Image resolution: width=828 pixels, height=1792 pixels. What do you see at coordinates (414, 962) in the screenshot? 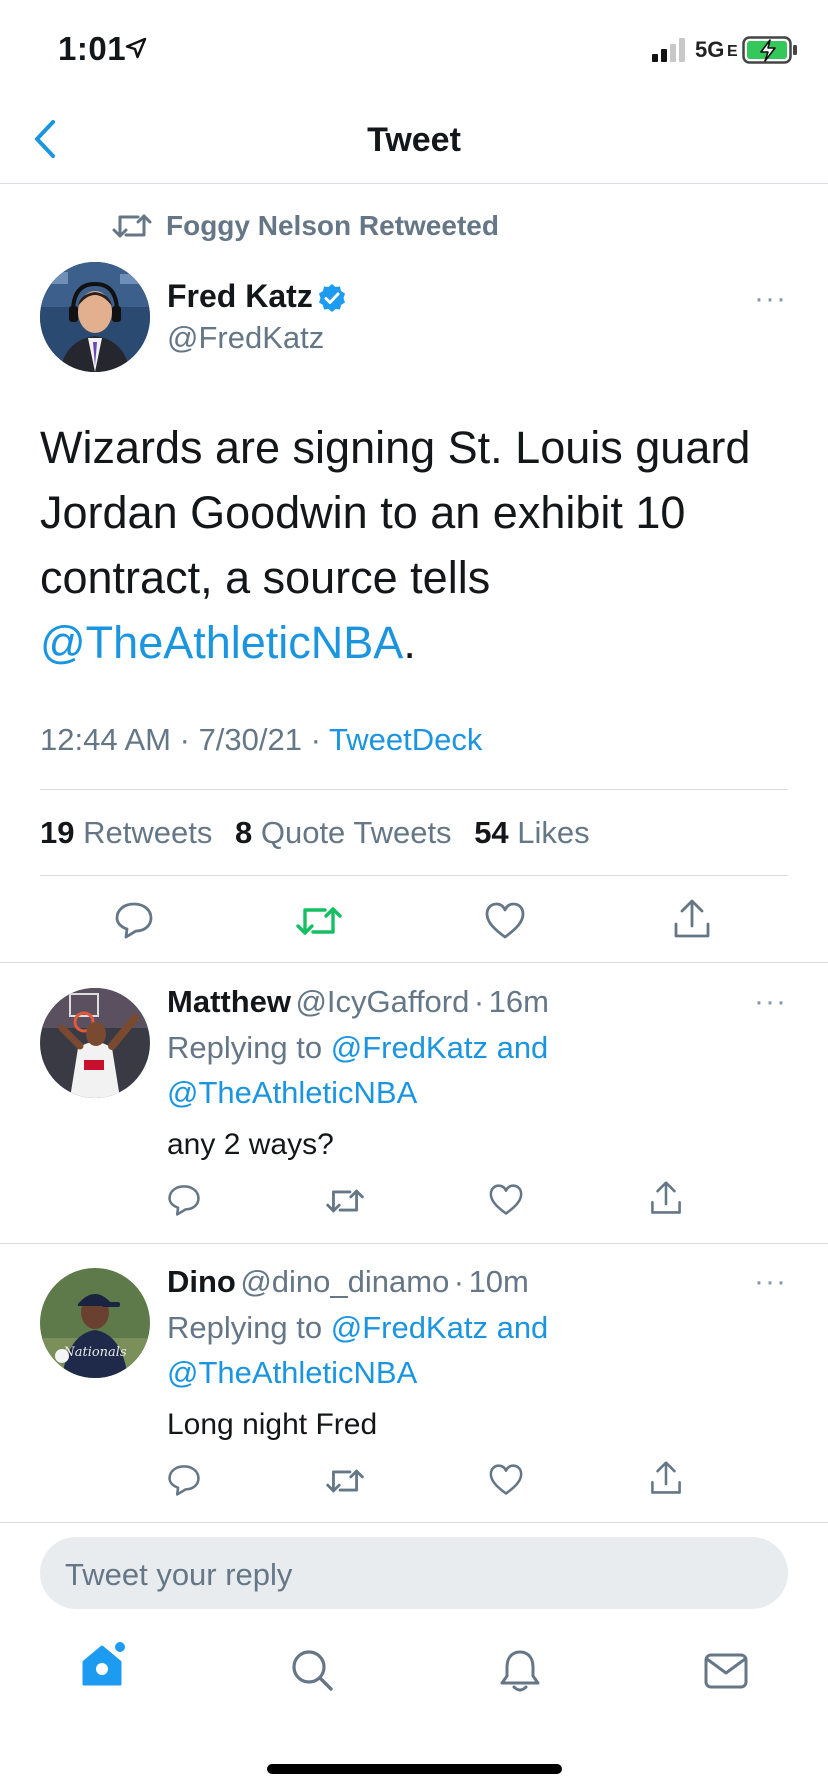
I see `actions-divider` at bounding box center [414, 962].